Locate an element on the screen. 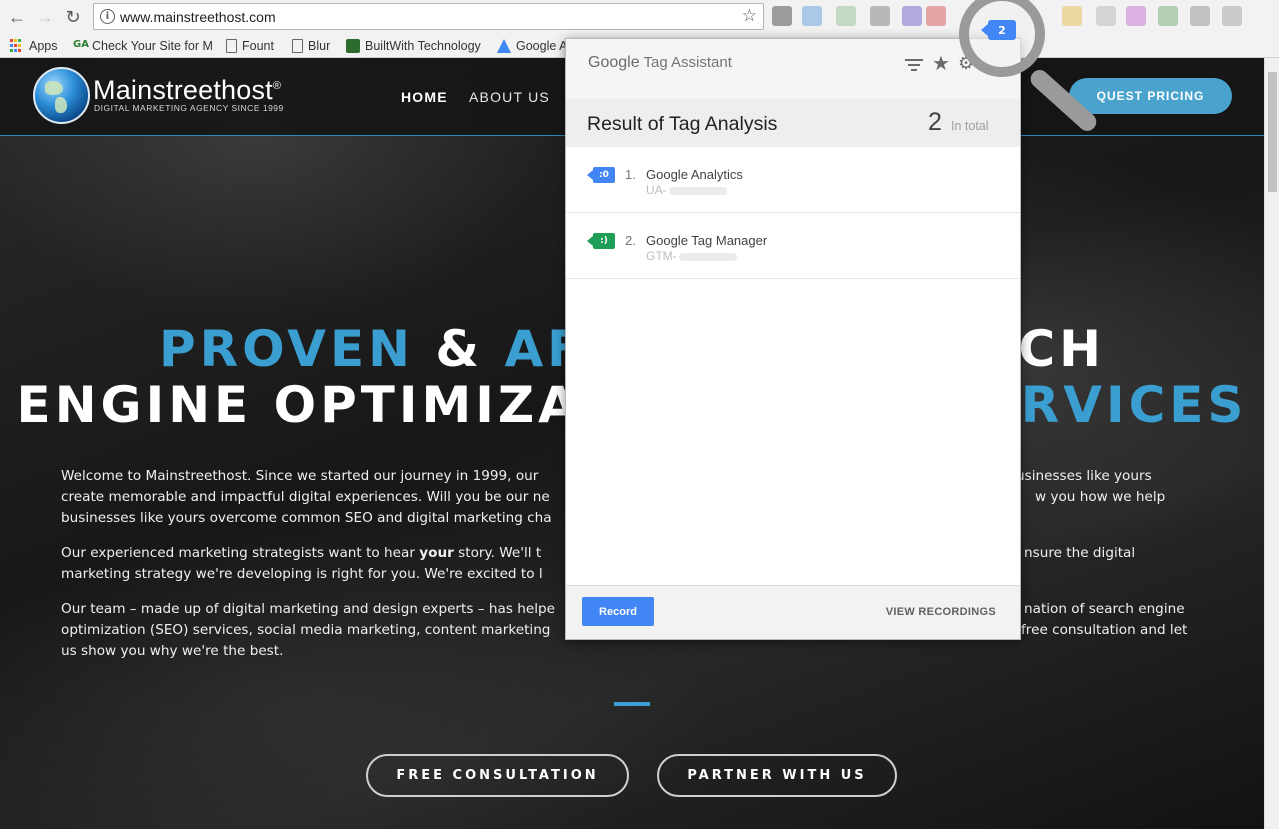  paragraph-text: story. We'll t is located at coordinates (497, 553).